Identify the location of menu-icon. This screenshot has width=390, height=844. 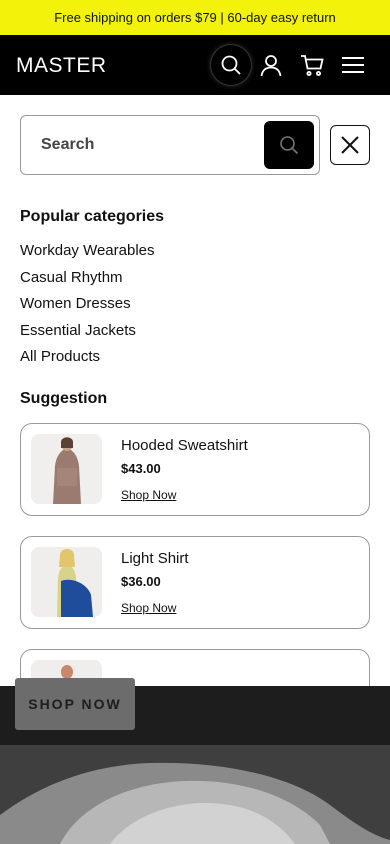
(353, 65).